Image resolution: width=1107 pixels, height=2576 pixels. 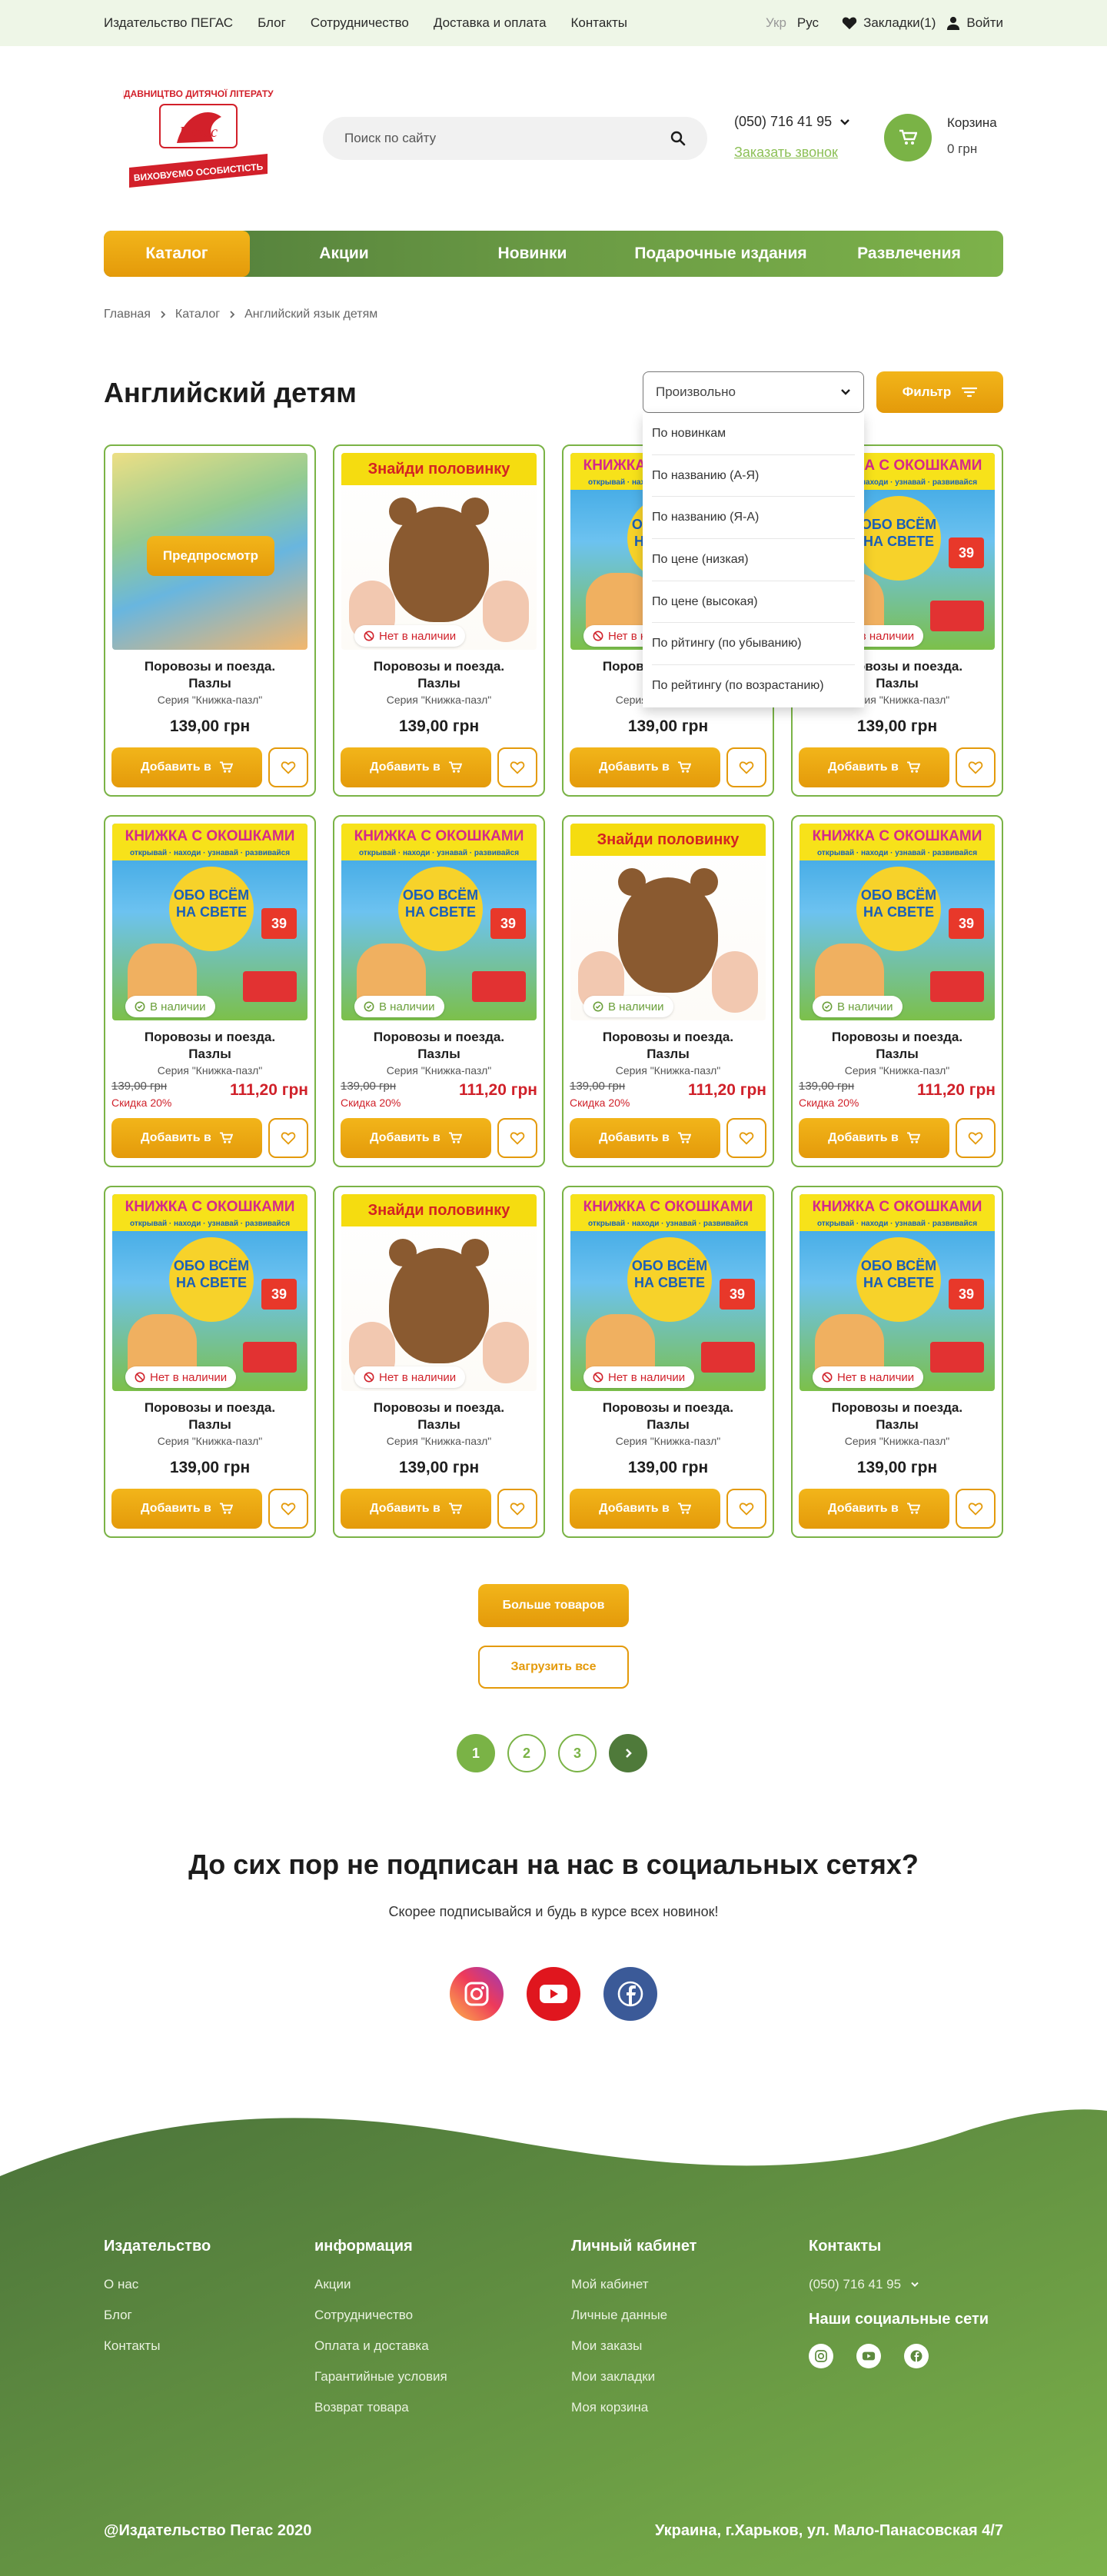 I want to click on footer-youtube-button, so click(x=868, y=2356).